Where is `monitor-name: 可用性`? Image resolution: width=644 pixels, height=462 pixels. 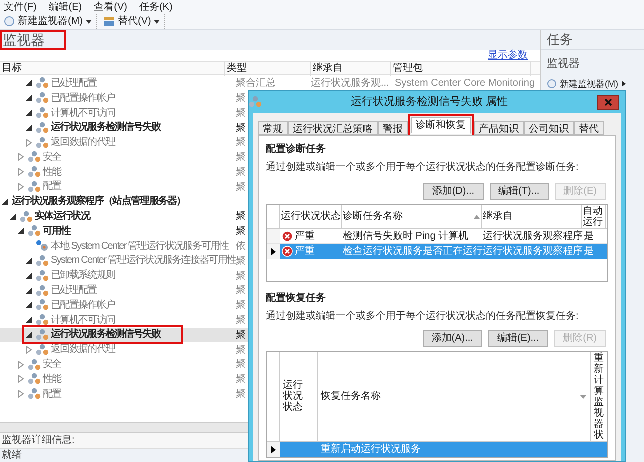 monitor-name: 可用性 is located at coordinates (56, 231).